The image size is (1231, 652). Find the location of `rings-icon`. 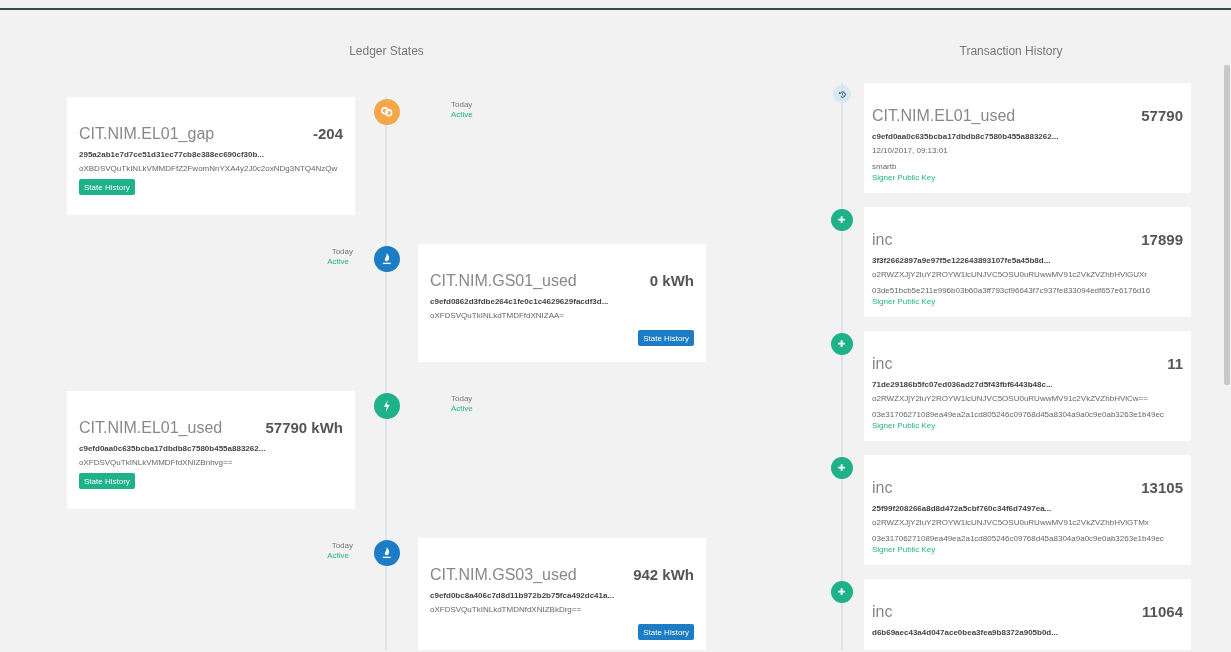

rings-icon is located at coordinates (386, 112).